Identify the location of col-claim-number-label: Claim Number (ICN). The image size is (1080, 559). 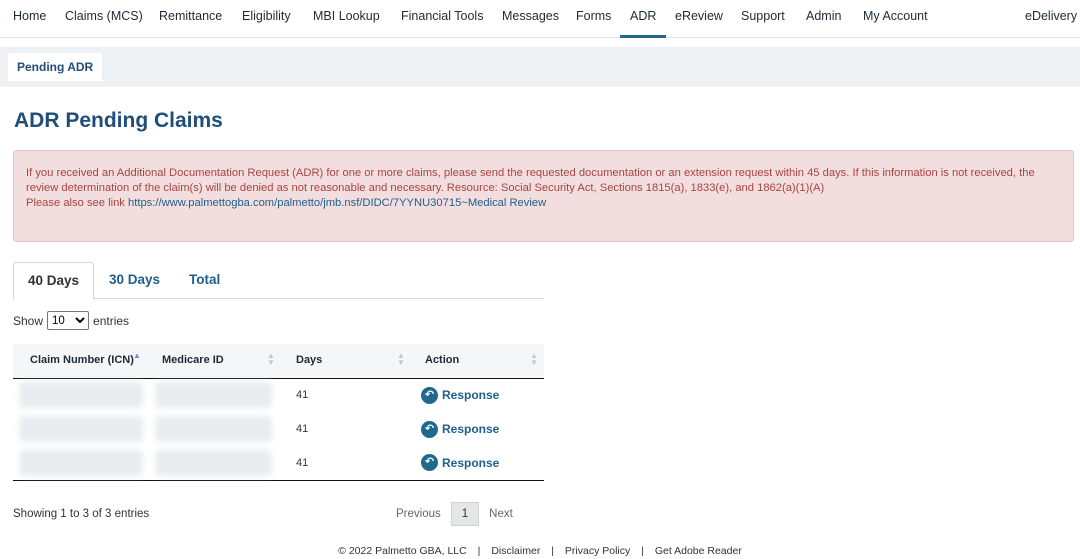
(82, 360).